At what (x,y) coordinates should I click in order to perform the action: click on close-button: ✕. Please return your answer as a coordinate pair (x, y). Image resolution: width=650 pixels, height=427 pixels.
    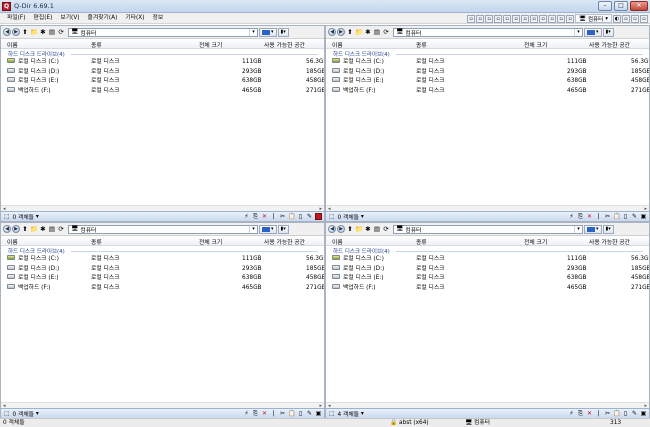
    Looking at the image, I should click on (639, 6).